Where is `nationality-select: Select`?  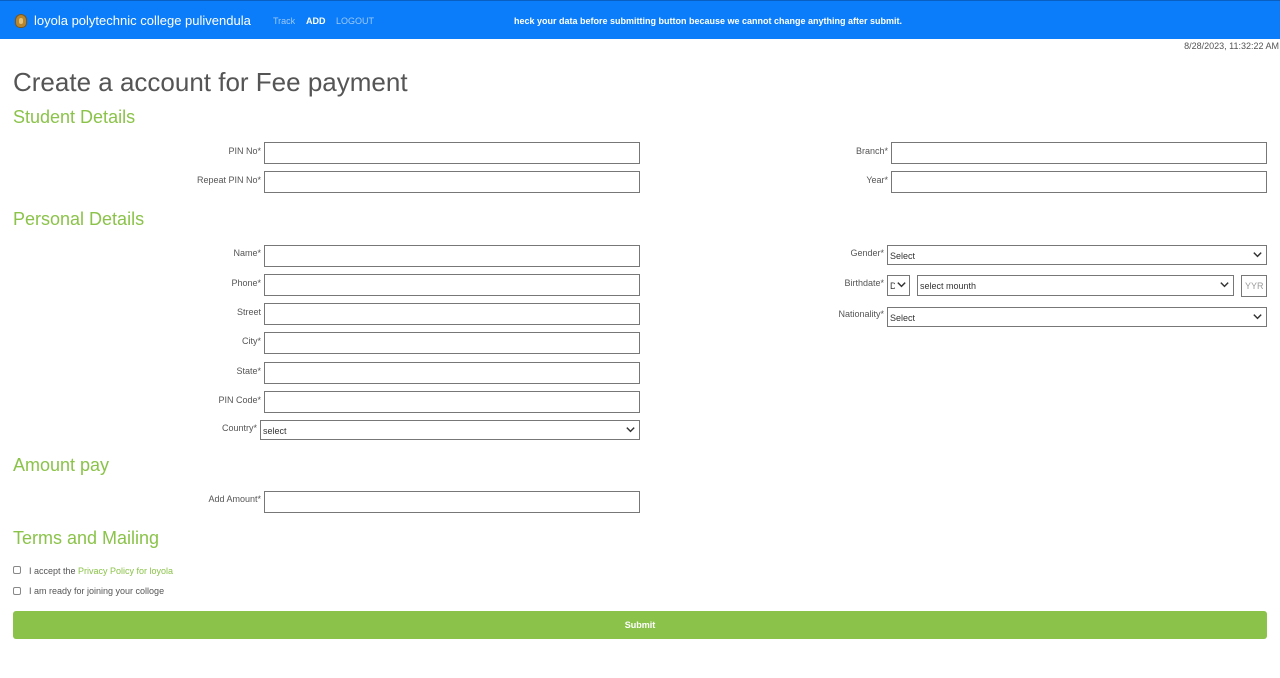 nationality-select: Select is located at coordinates (1077, 317).